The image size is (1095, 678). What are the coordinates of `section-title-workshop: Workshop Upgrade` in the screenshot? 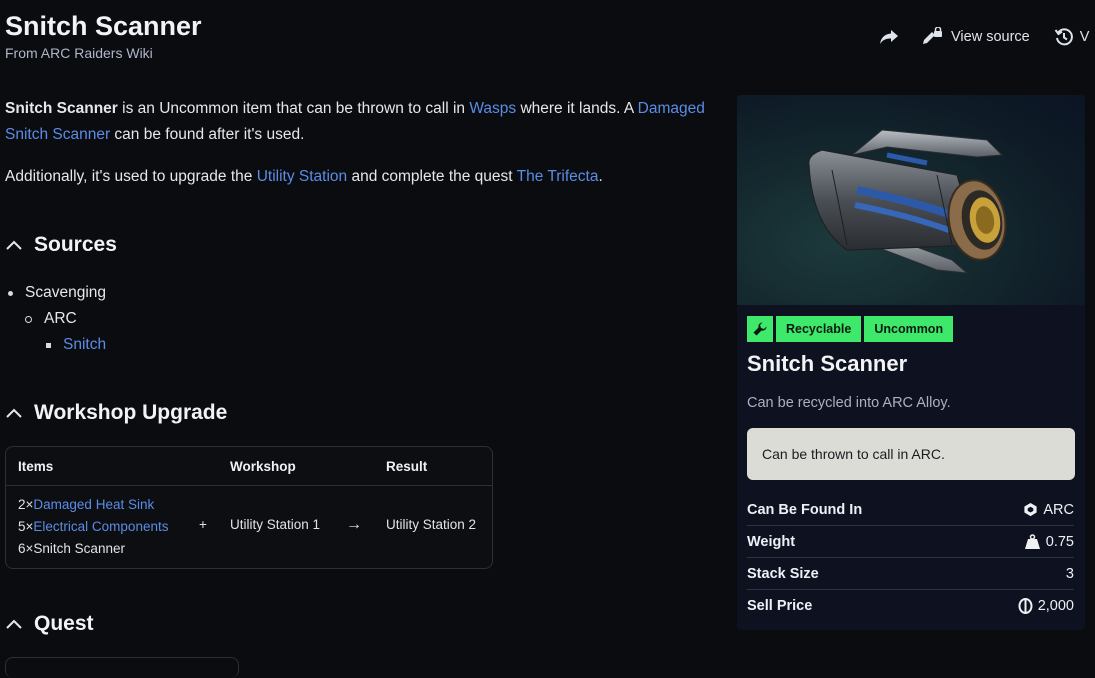 It's located at (131, 412).